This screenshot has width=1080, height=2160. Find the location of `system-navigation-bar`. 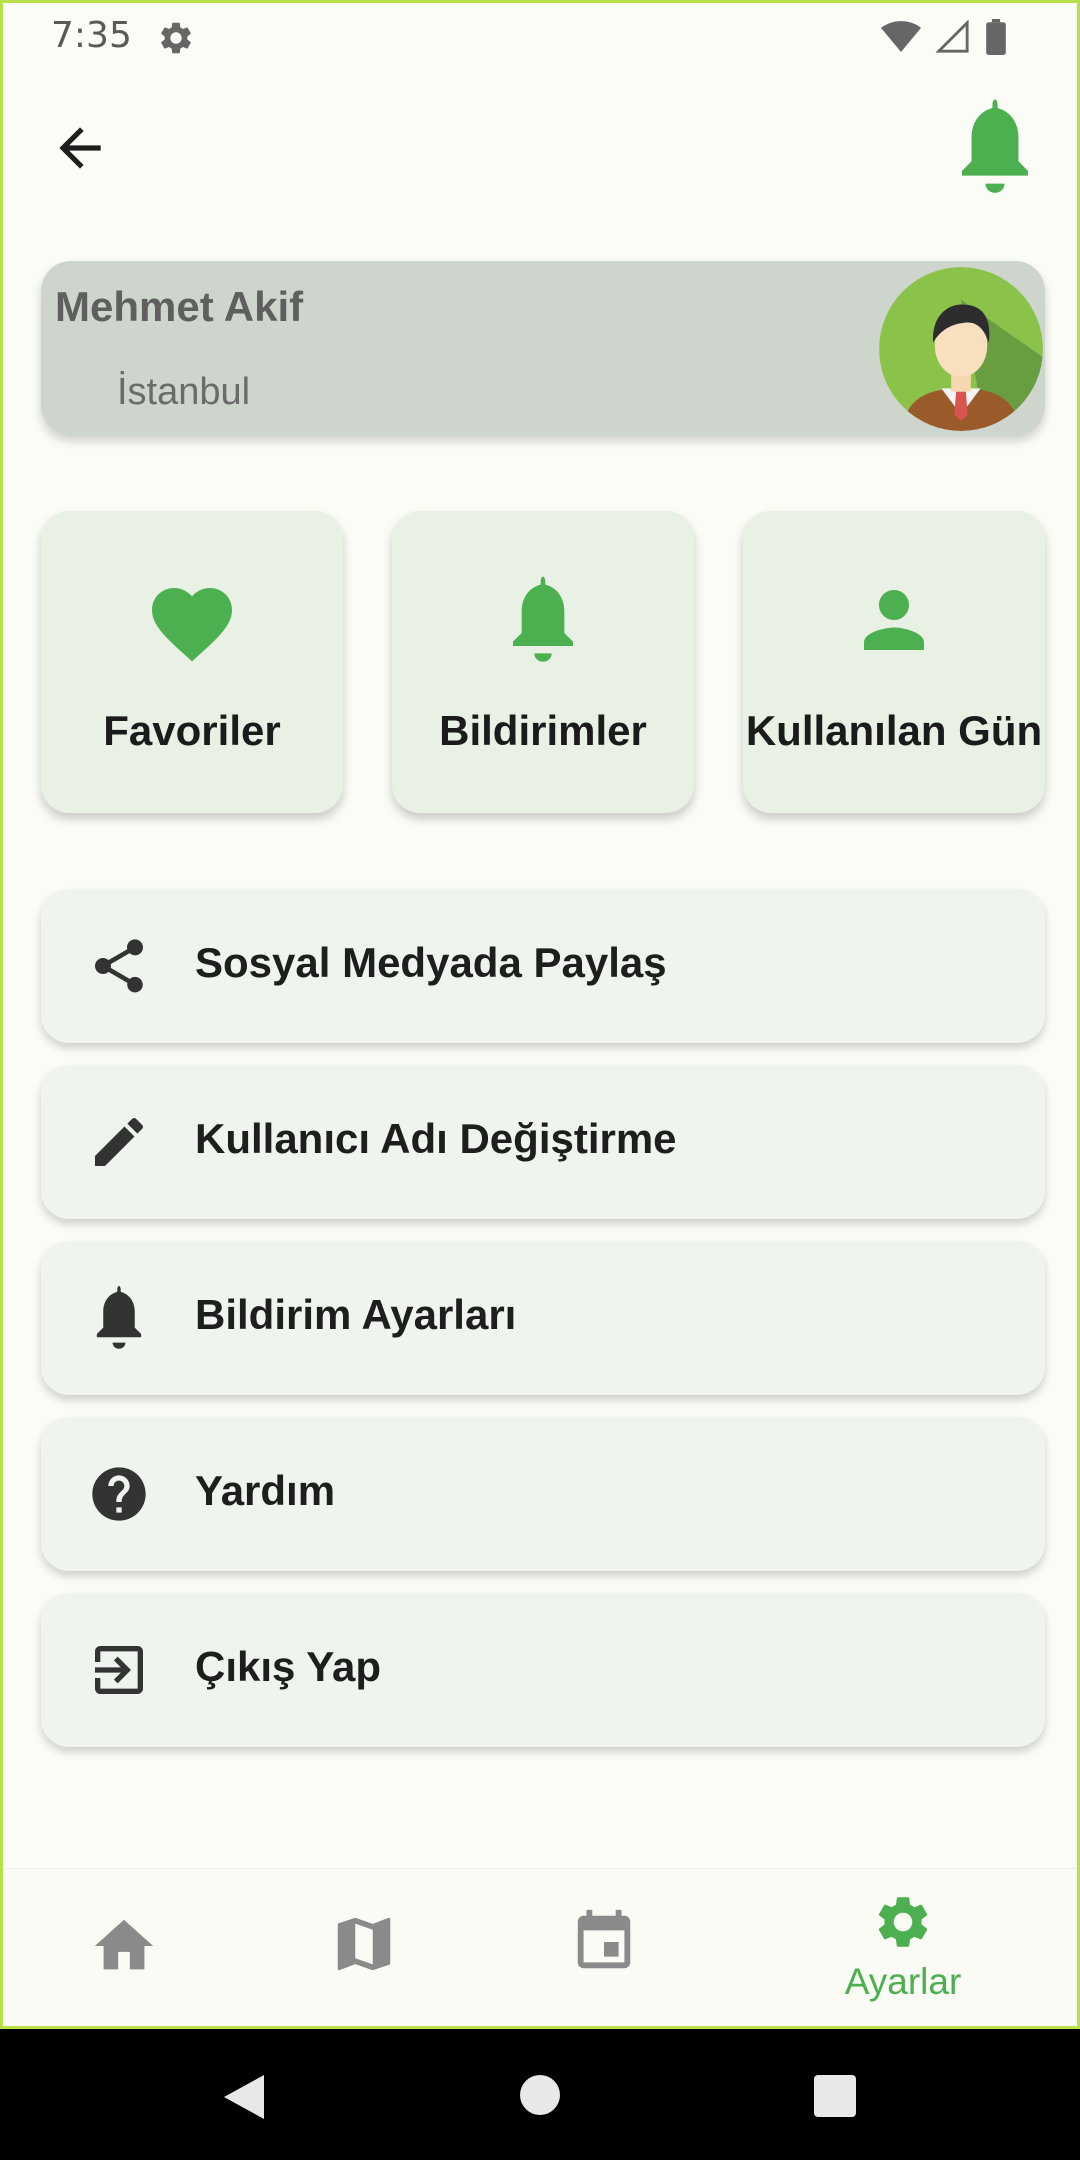

system-navigation-bar is located at coordinates (540, 2094).